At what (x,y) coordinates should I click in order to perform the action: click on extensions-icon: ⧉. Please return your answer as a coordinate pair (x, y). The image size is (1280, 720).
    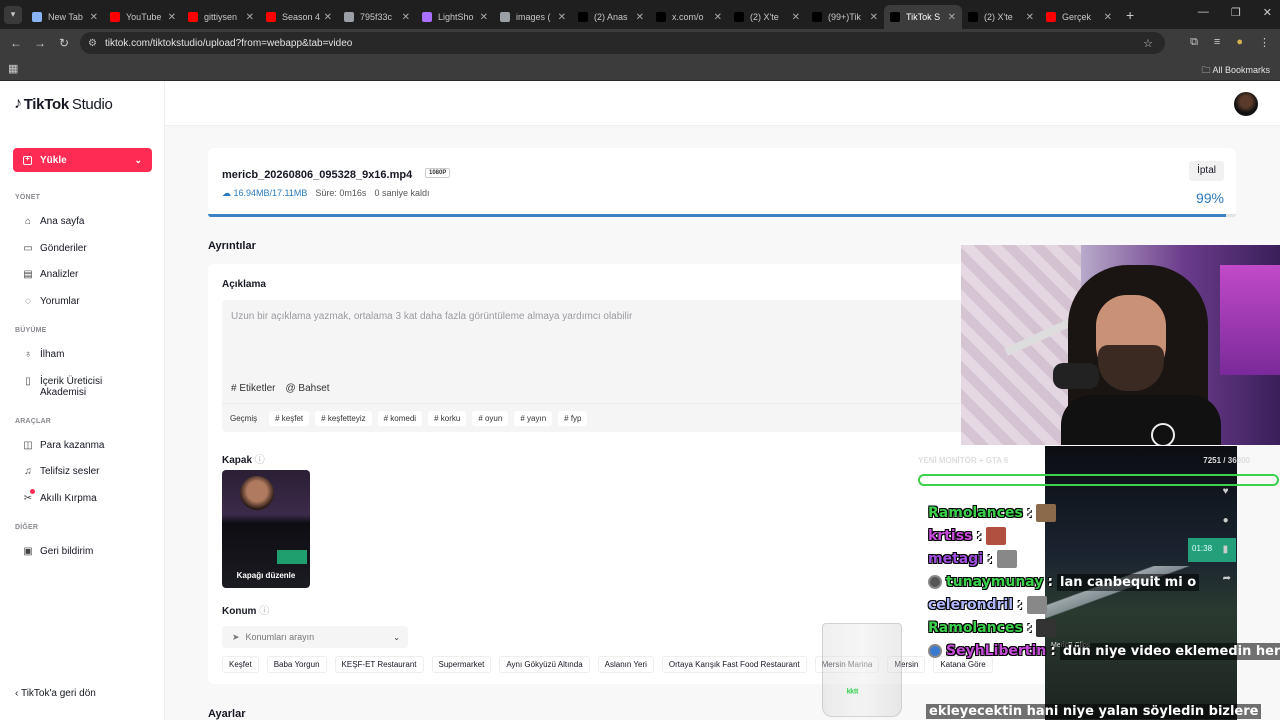
    Looking at the image, I should click on (1194, 42).